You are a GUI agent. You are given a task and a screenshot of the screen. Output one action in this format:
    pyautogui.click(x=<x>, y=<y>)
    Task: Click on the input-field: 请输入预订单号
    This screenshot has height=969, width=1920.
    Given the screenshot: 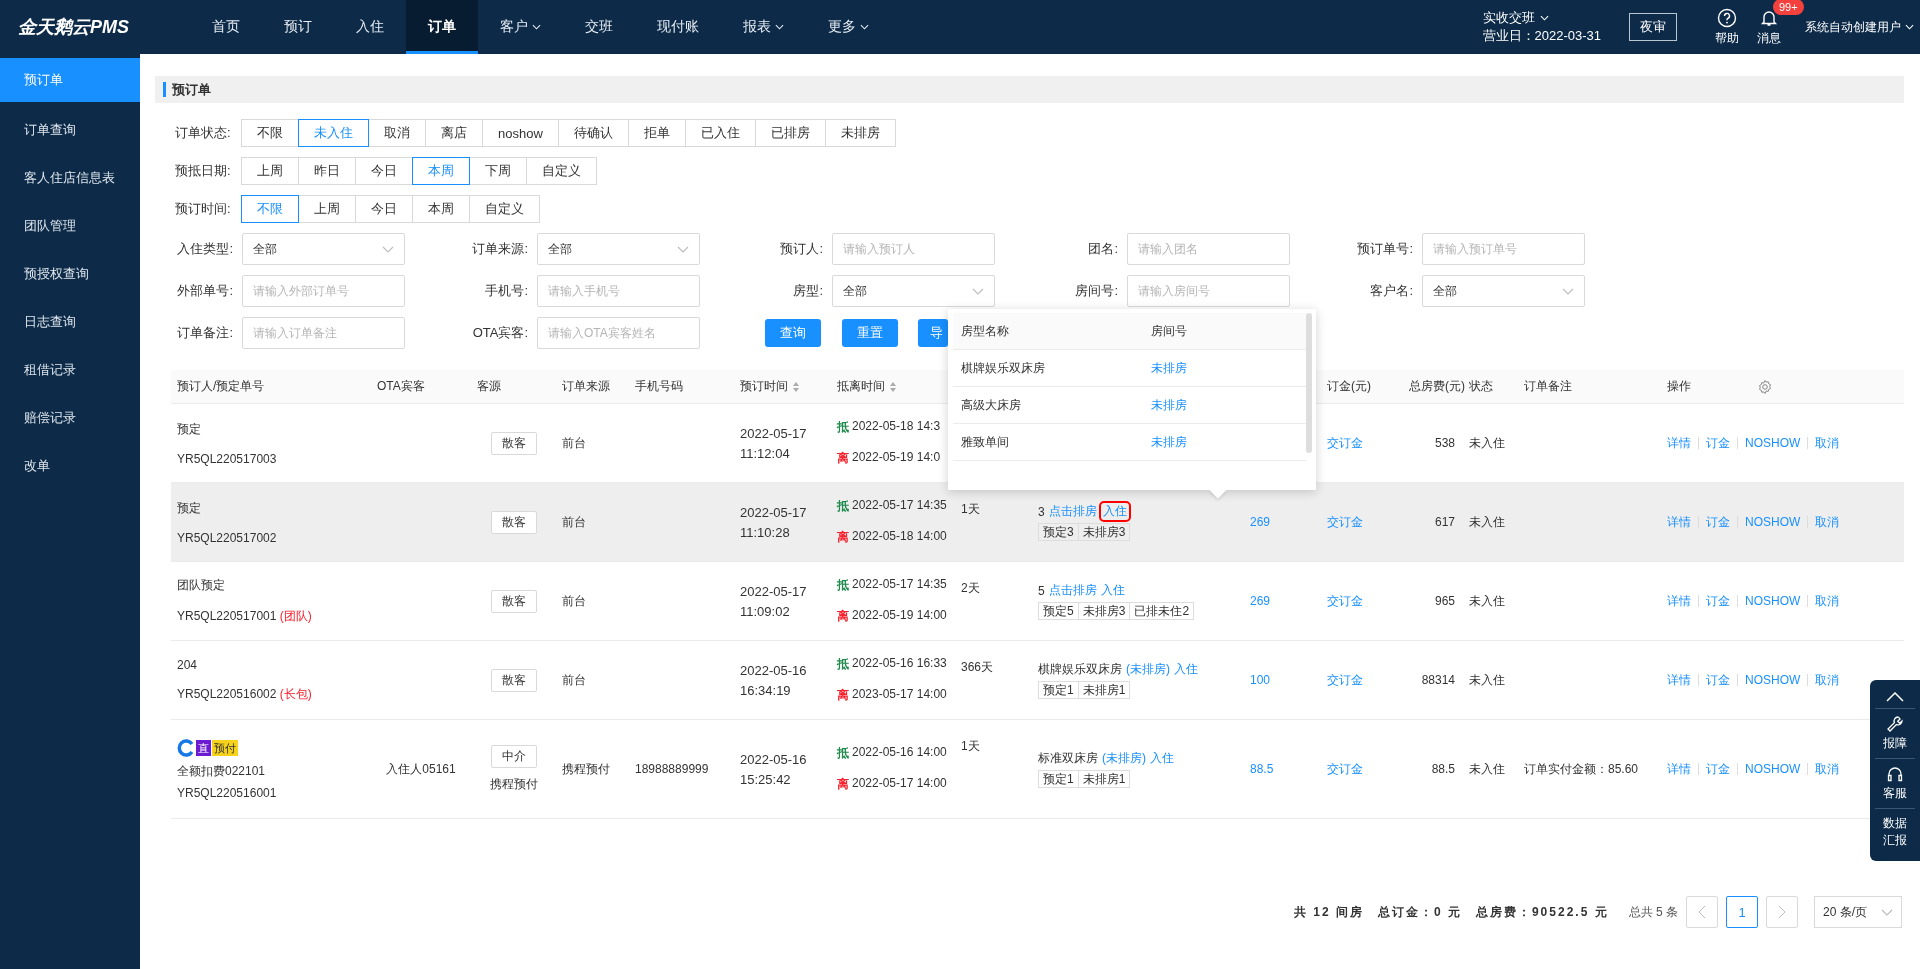 What is the action you would take?
    pyautogui.click(x=1503, y=249)
    